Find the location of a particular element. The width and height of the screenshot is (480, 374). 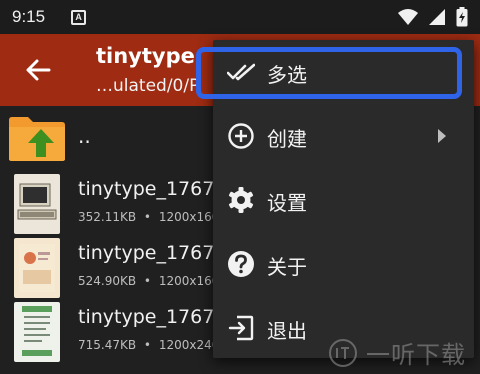

add-circle-icon is located at coordinates (241, 136).